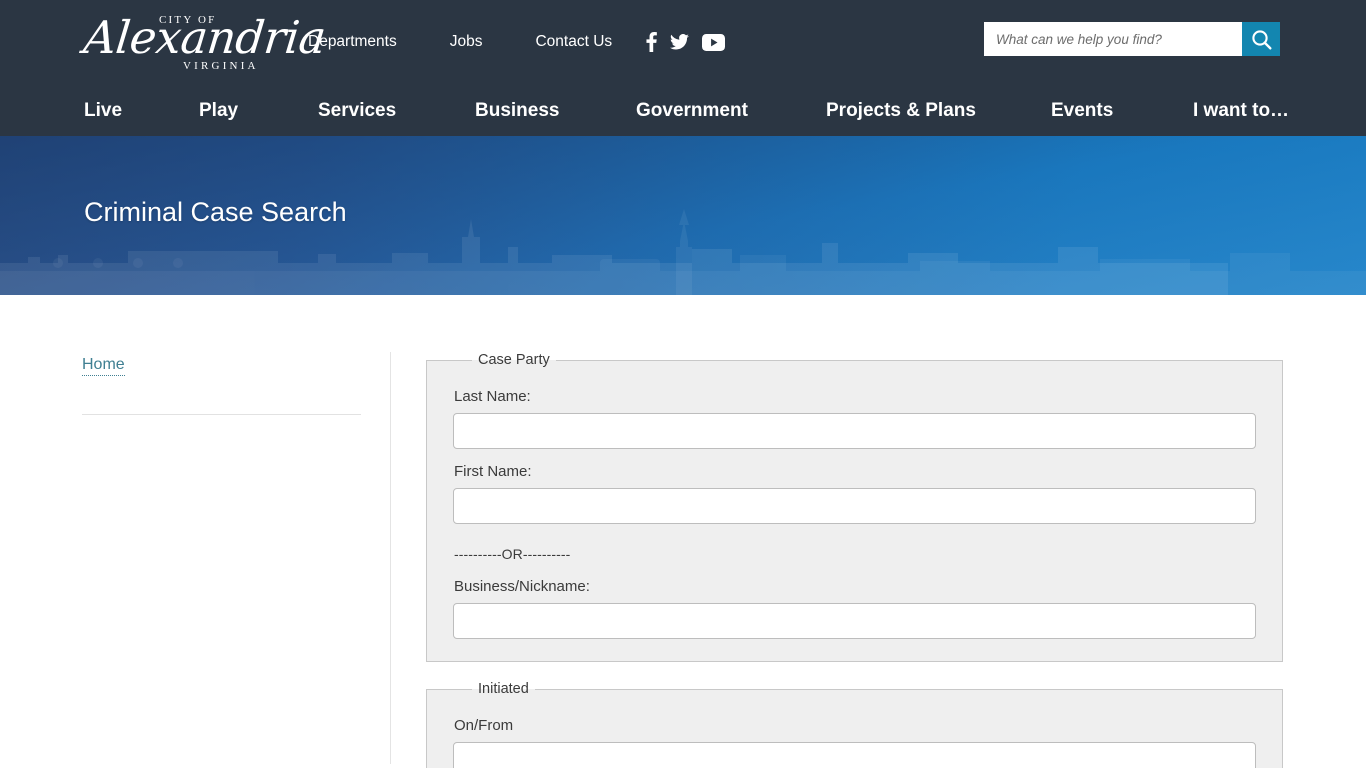  Describe the element at coordinates (651, 42) in the screenshot. I see `facebook-icon` at that location.